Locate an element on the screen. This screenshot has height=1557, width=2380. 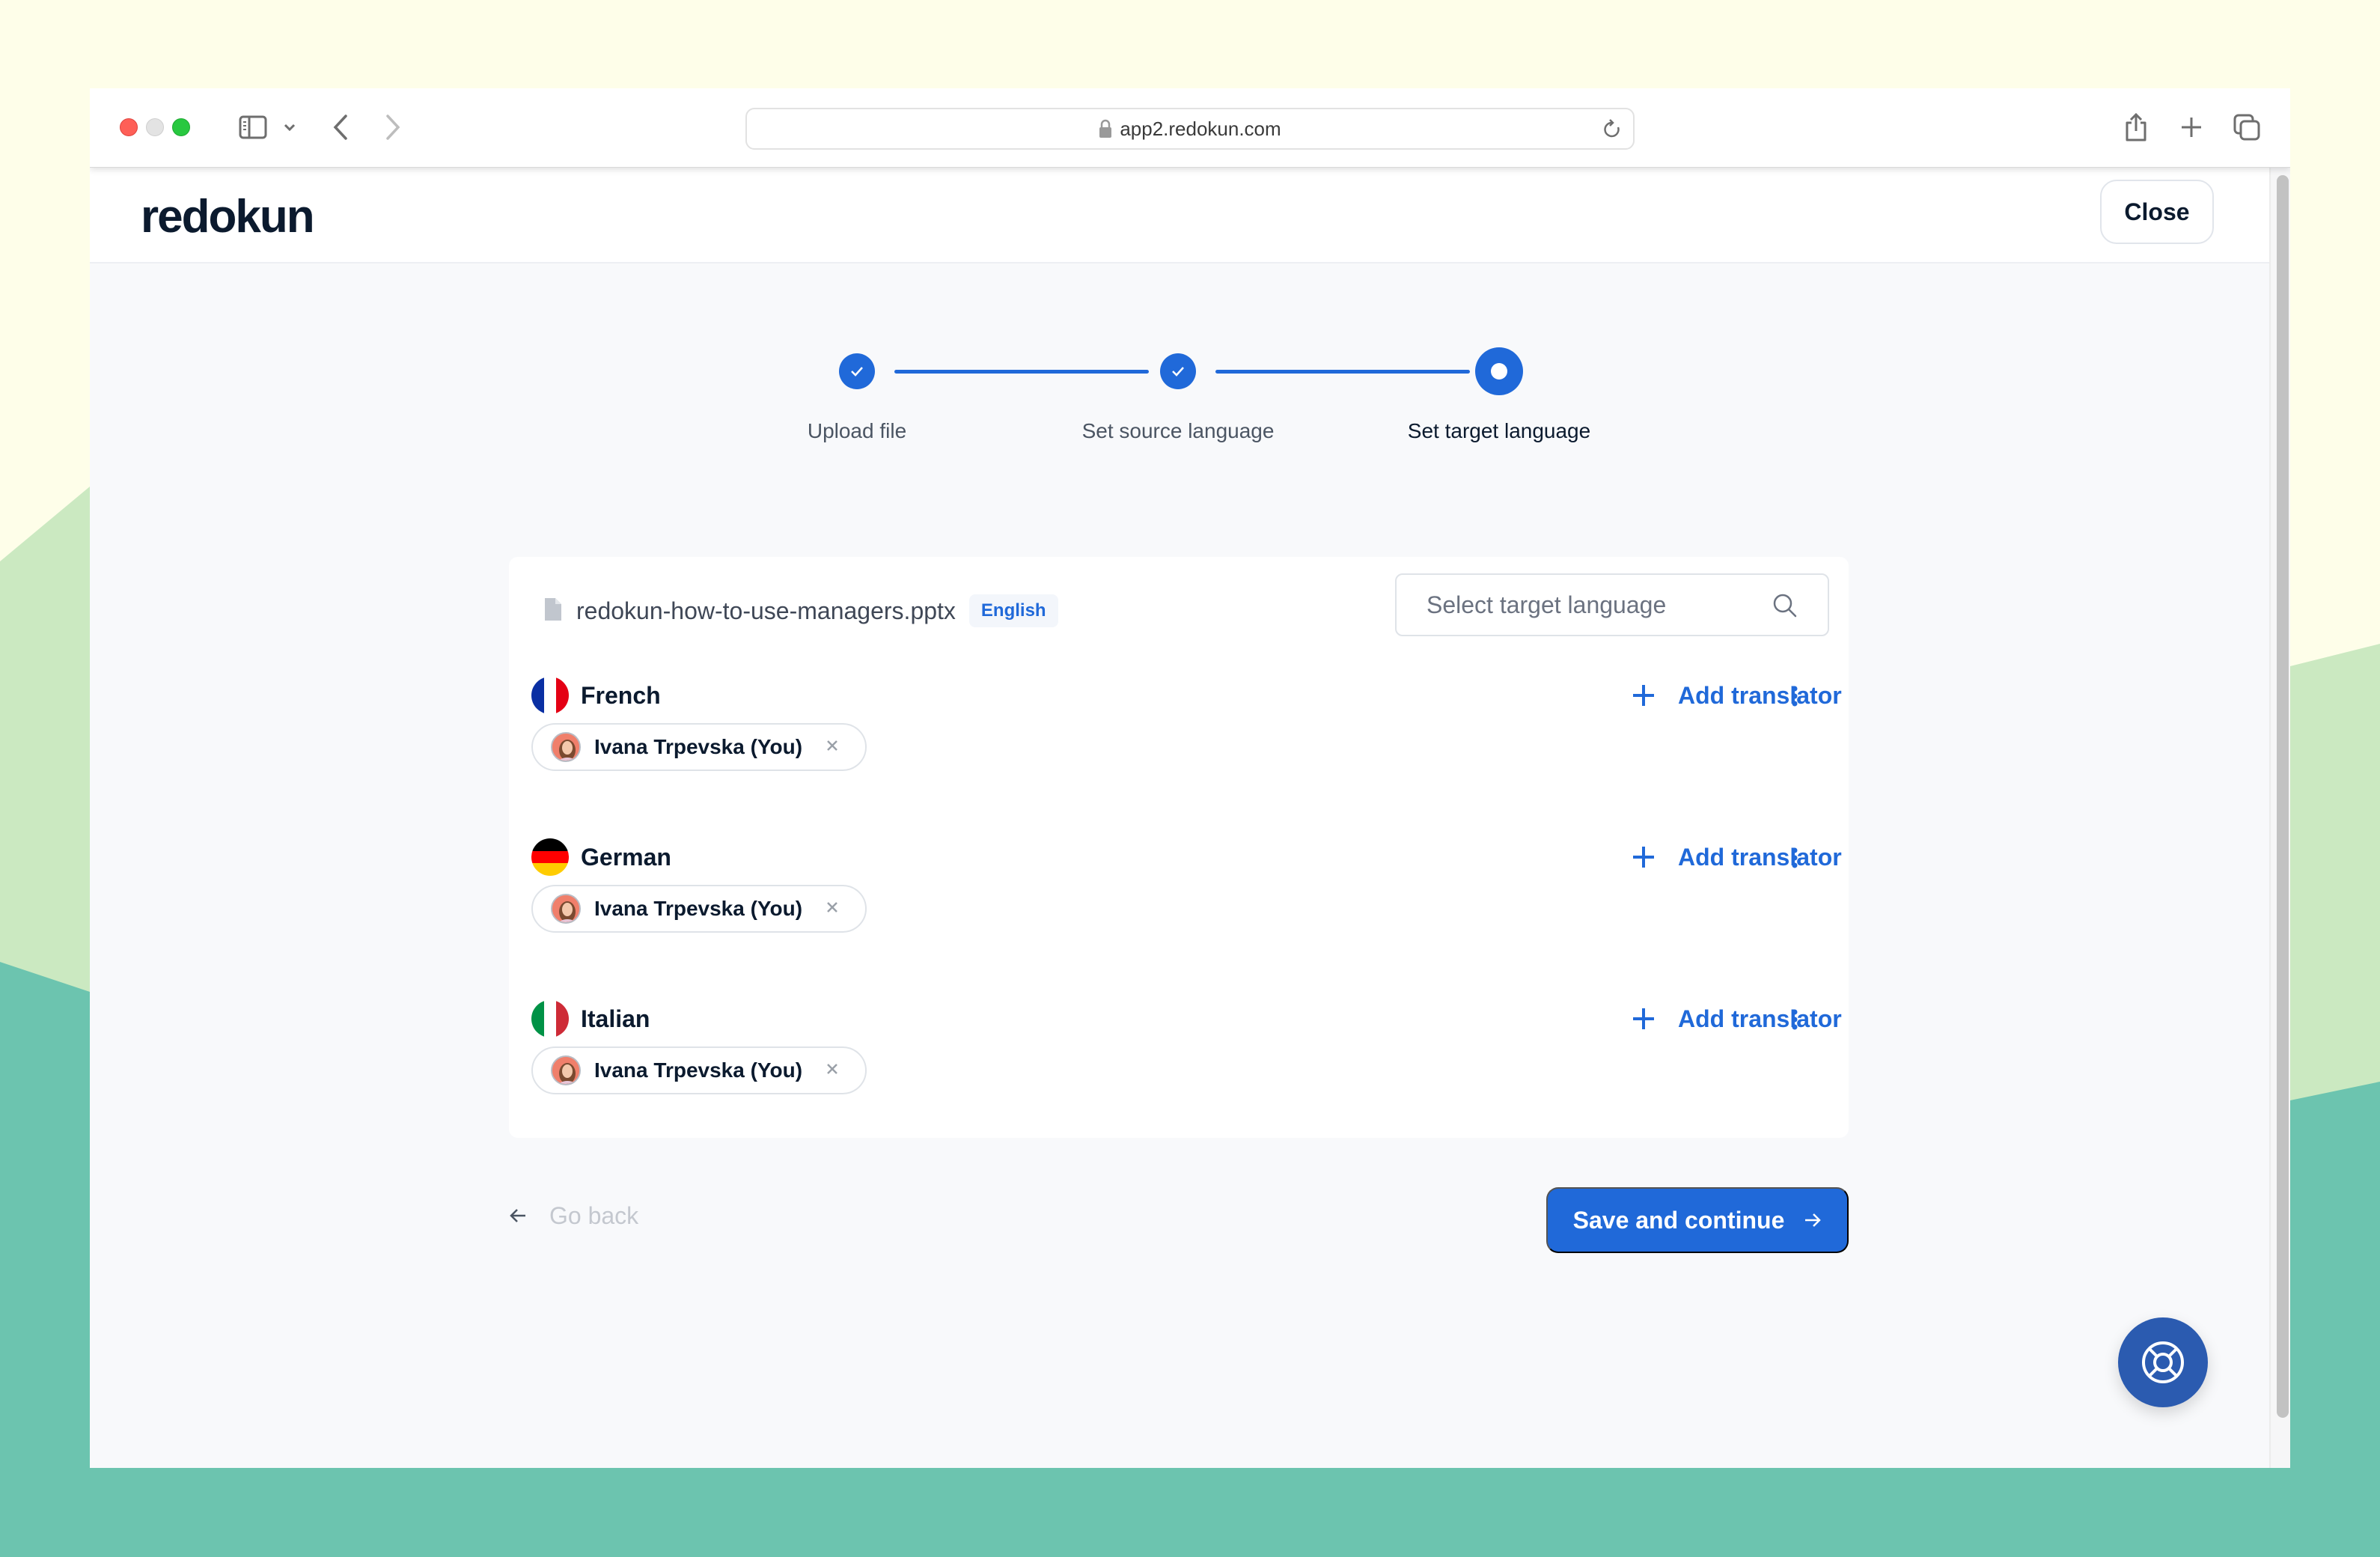
file-info: redokun-how-to-use-managers.pptx English is located at coordinates (801, 611).